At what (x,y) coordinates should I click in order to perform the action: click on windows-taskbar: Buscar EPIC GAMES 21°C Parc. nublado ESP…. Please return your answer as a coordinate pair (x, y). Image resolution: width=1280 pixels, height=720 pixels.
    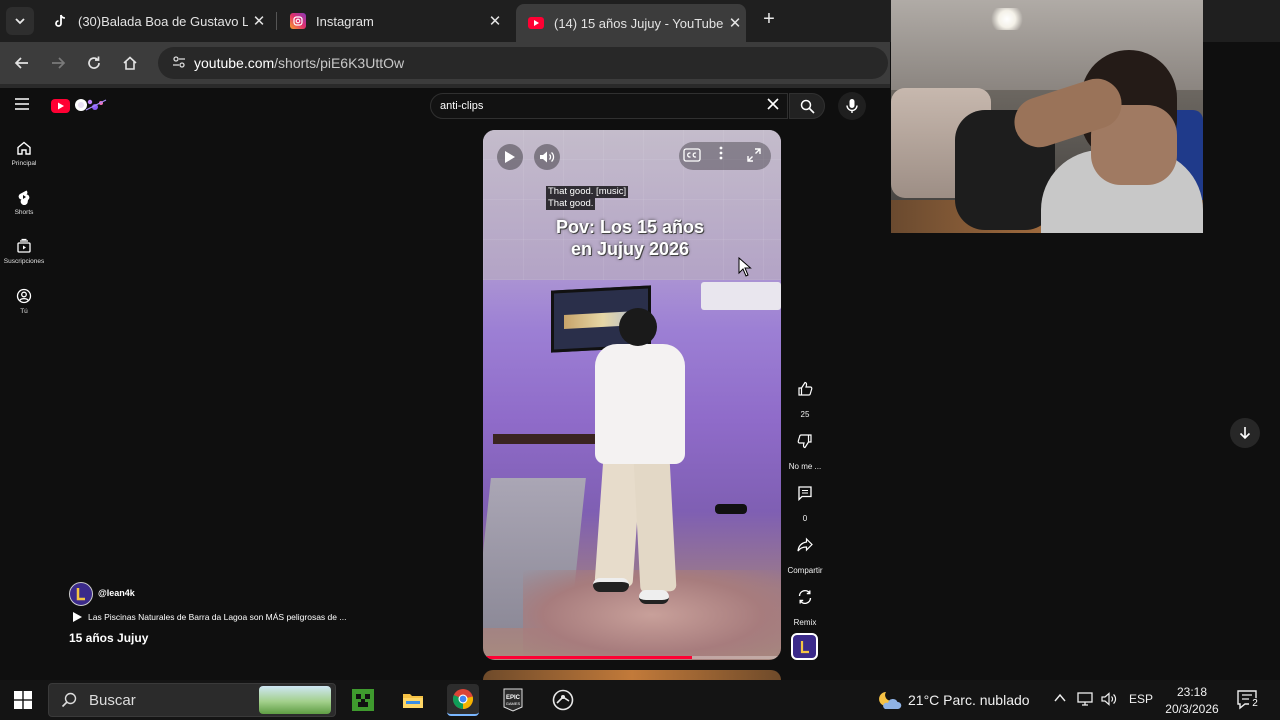
    Looking at the image, I should click on (640, 700).